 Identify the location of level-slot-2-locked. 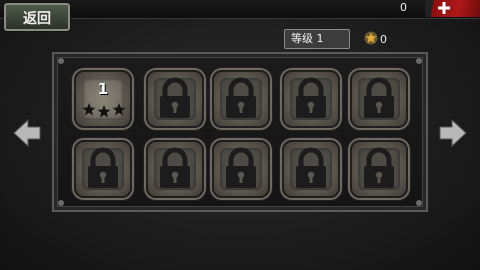
(175, 99).